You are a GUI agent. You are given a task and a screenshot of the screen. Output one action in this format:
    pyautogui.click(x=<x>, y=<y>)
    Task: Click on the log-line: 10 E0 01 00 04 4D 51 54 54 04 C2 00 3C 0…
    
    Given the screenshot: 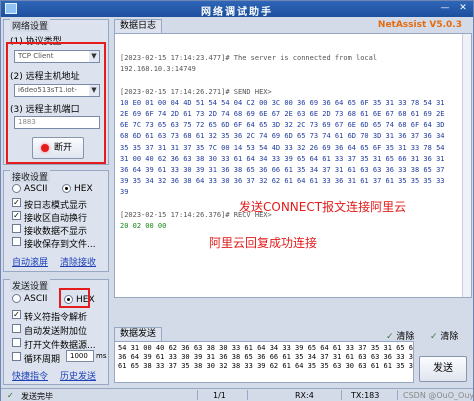 What is the action you would take?
    pyautogui.click(x=282, y=102)
    